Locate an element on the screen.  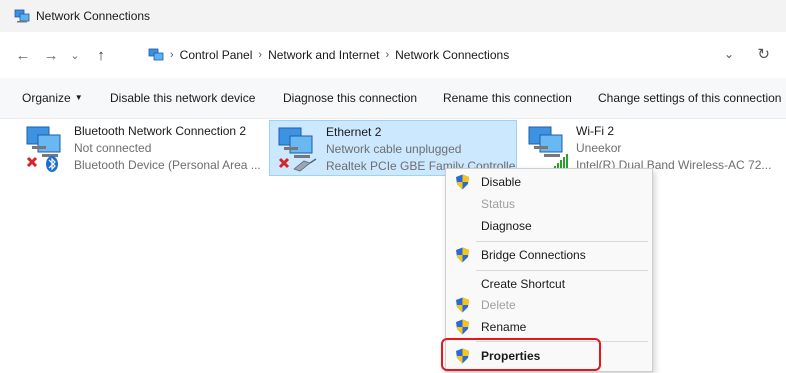
menu-item-delete: Delete is located at coordinates (549, 305).